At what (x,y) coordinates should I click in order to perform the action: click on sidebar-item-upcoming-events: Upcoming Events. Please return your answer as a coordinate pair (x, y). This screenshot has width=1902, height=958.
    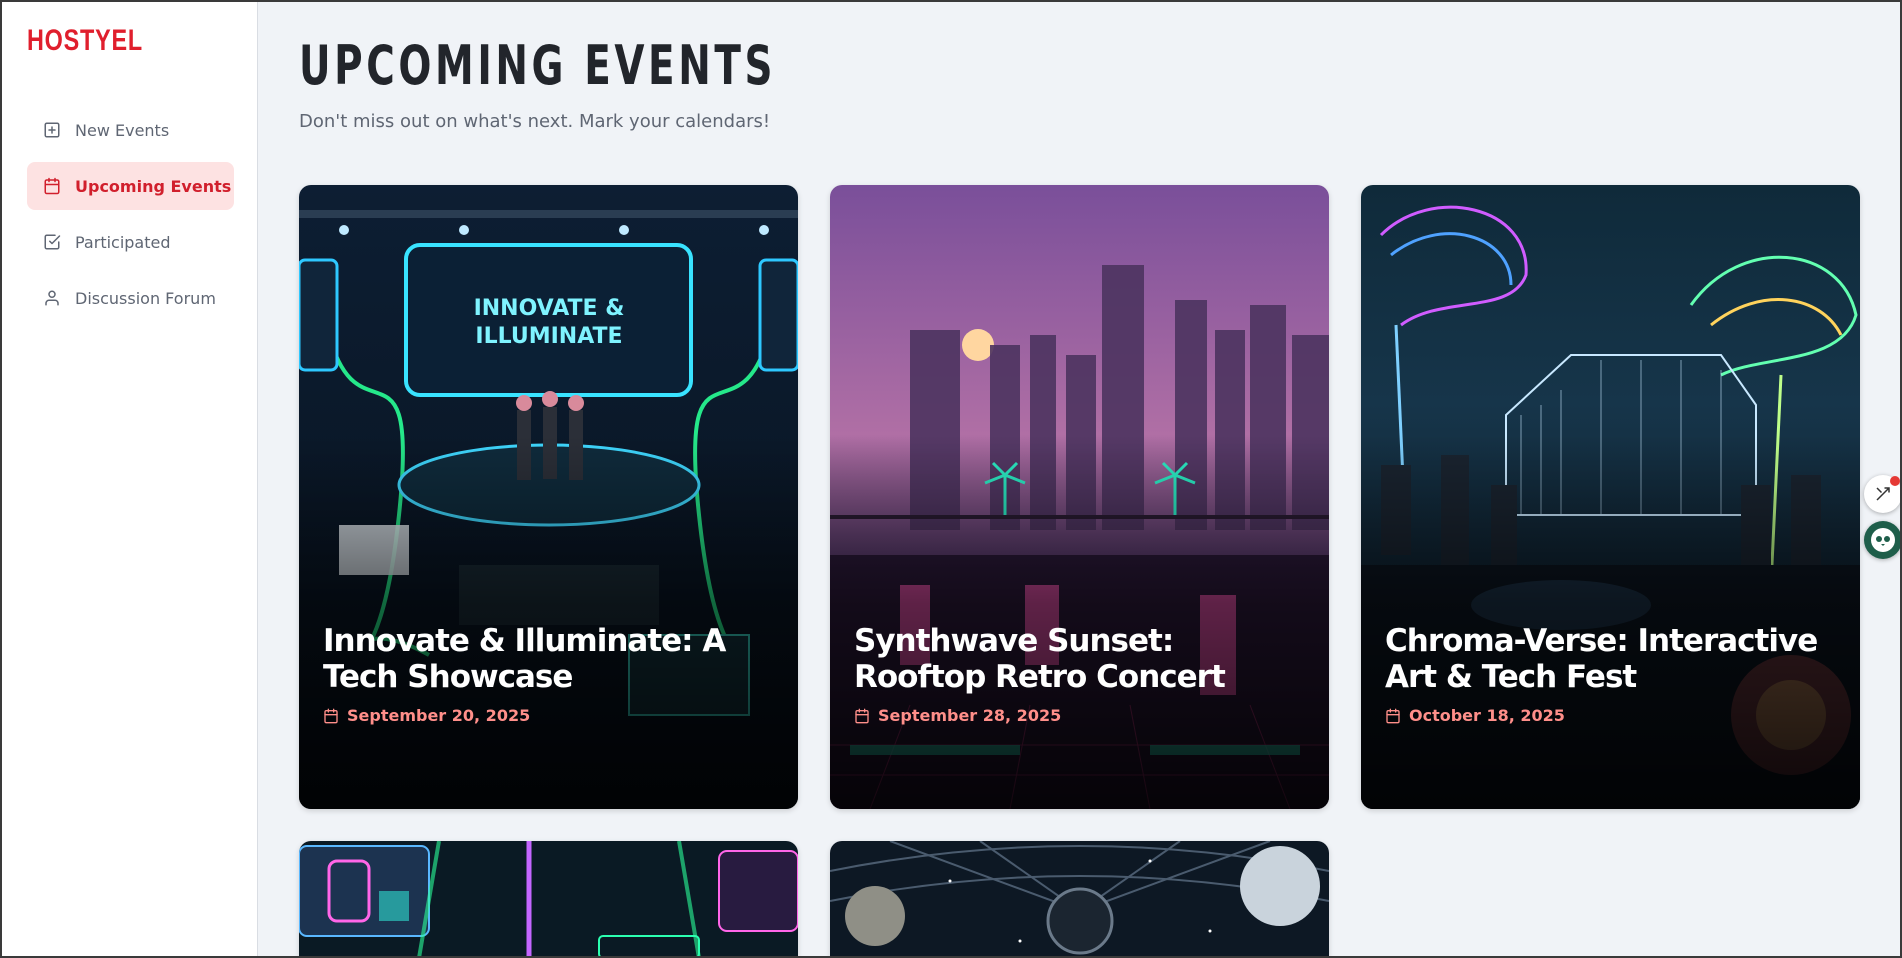
    Looking at the image, I should click on (130, 186).